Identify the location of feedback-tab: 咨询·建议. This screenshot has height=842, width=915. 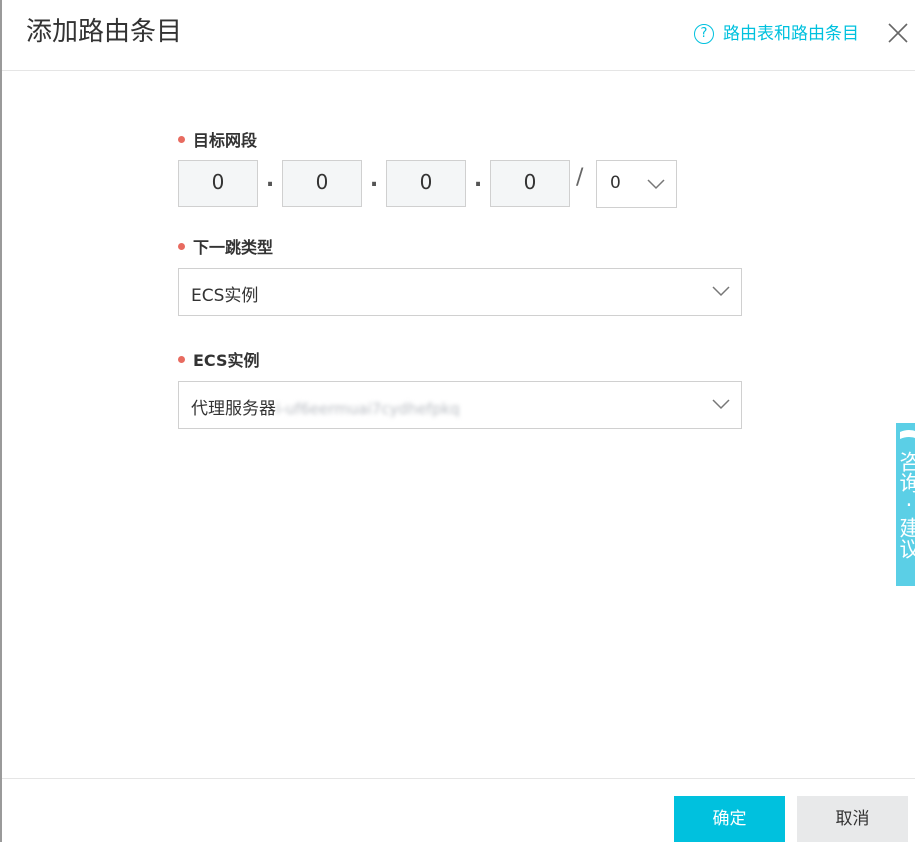
(905, 504).